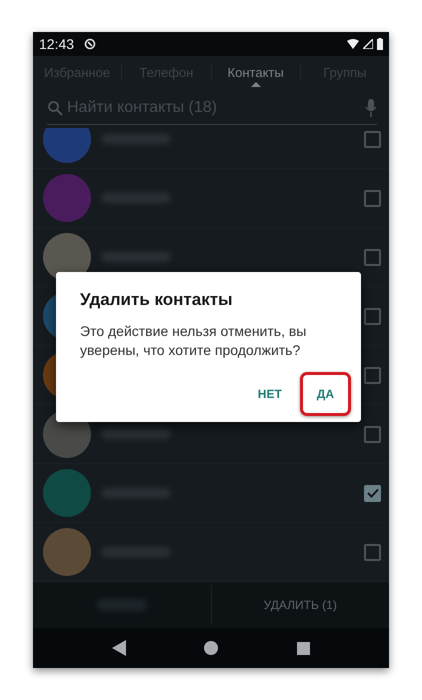 The image size is (422, 700). I want to click on home-icon, so click(211, 648).